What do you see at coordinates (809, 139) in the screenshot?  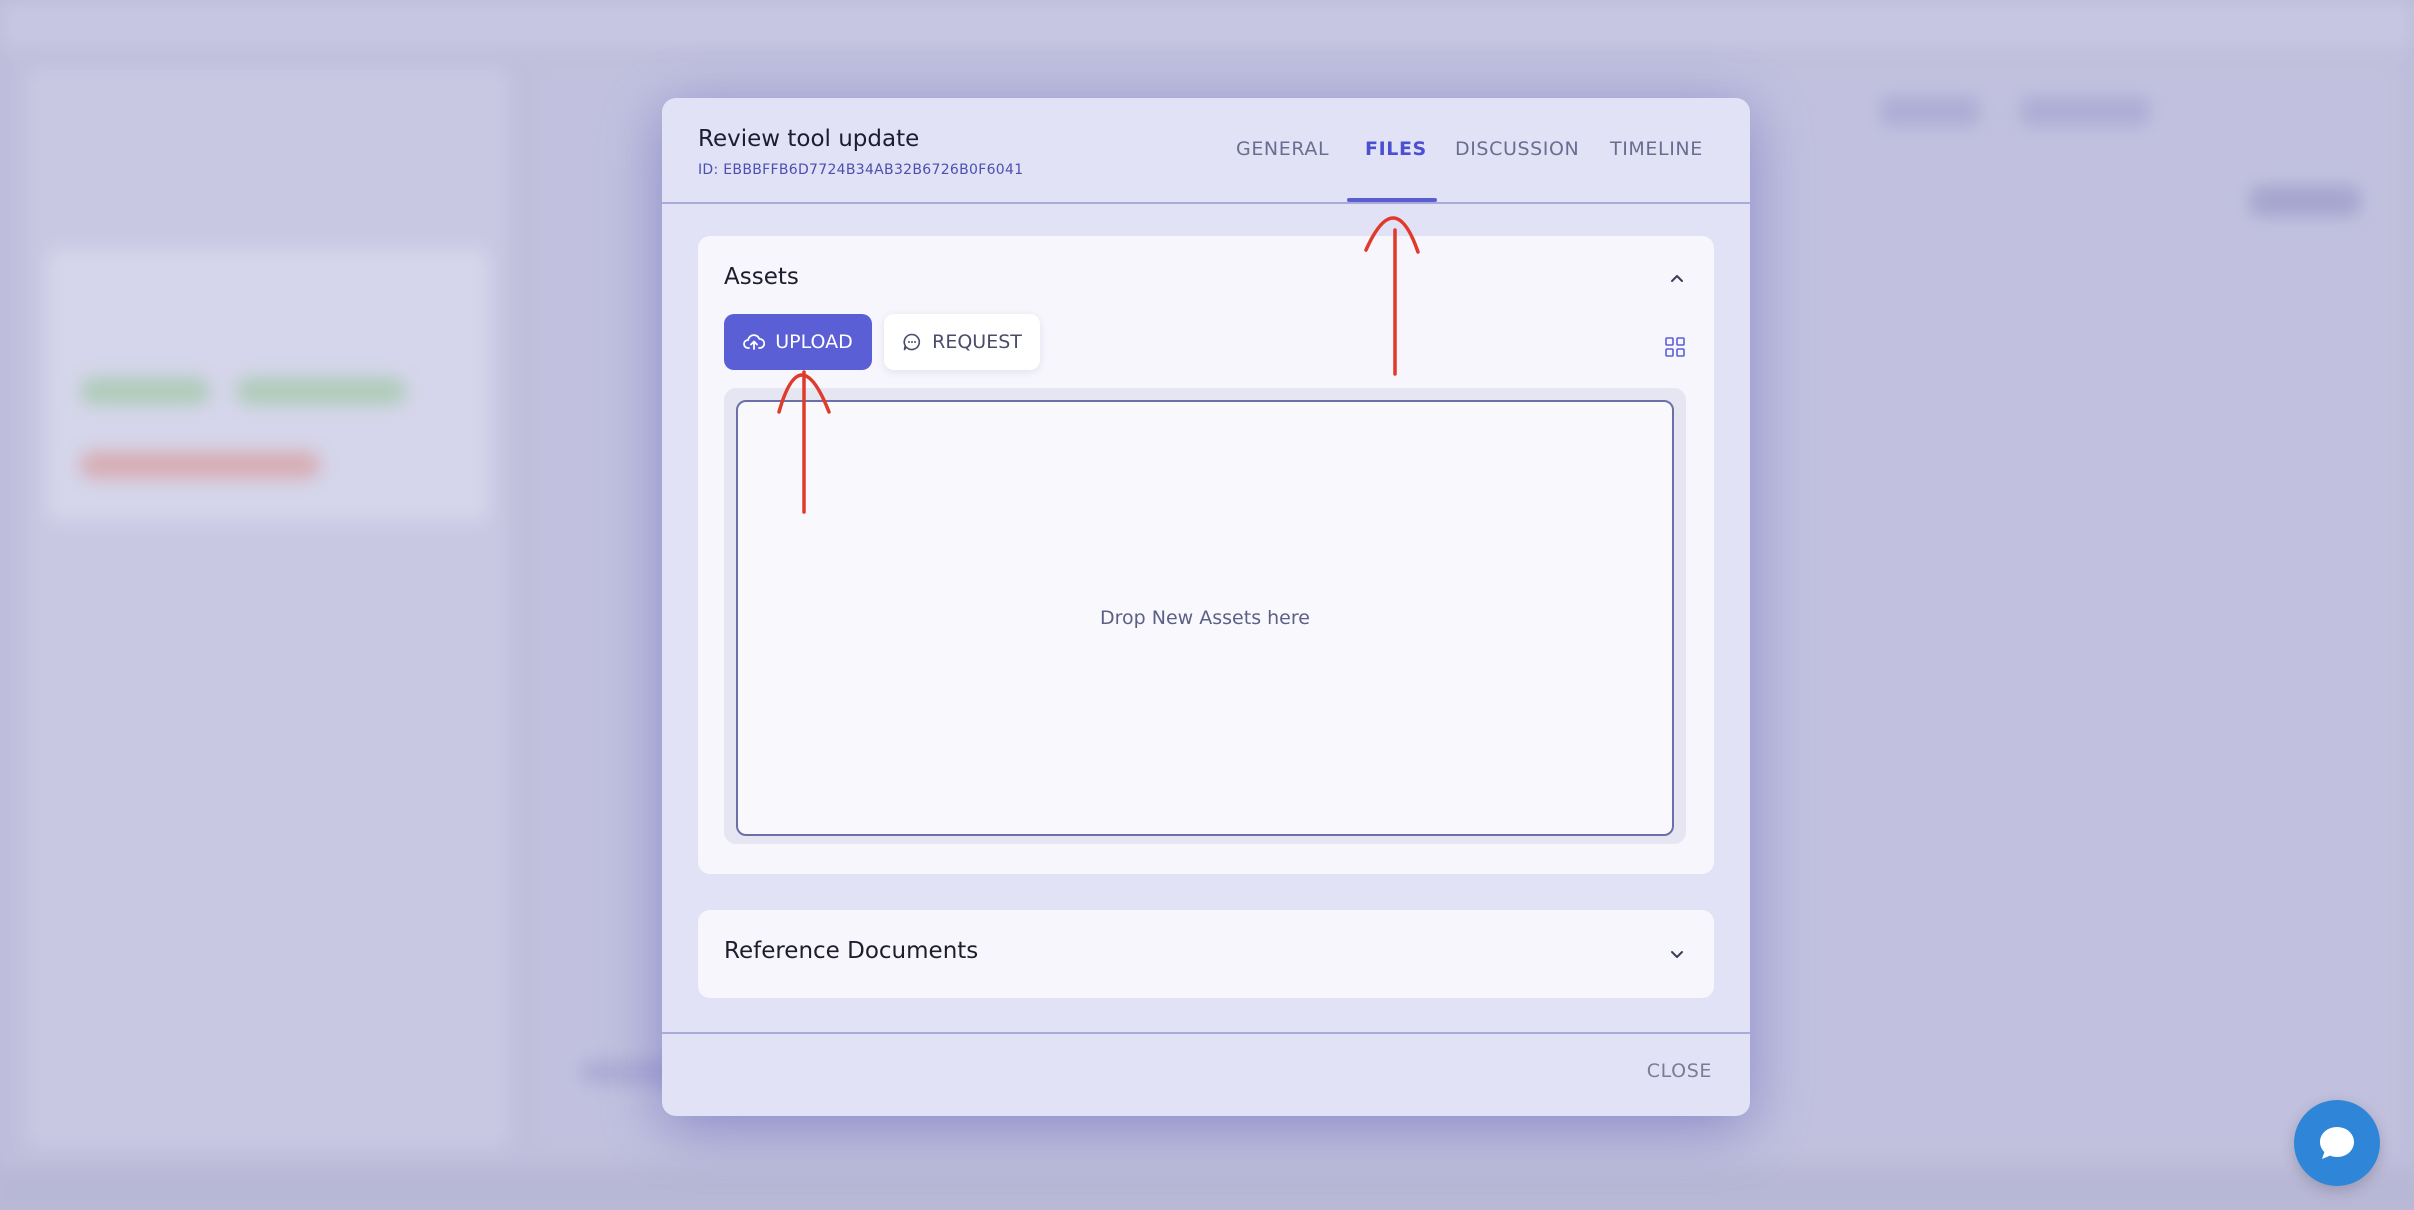 I see `modal-title: Review tool update` at bounding box center [809, 139].